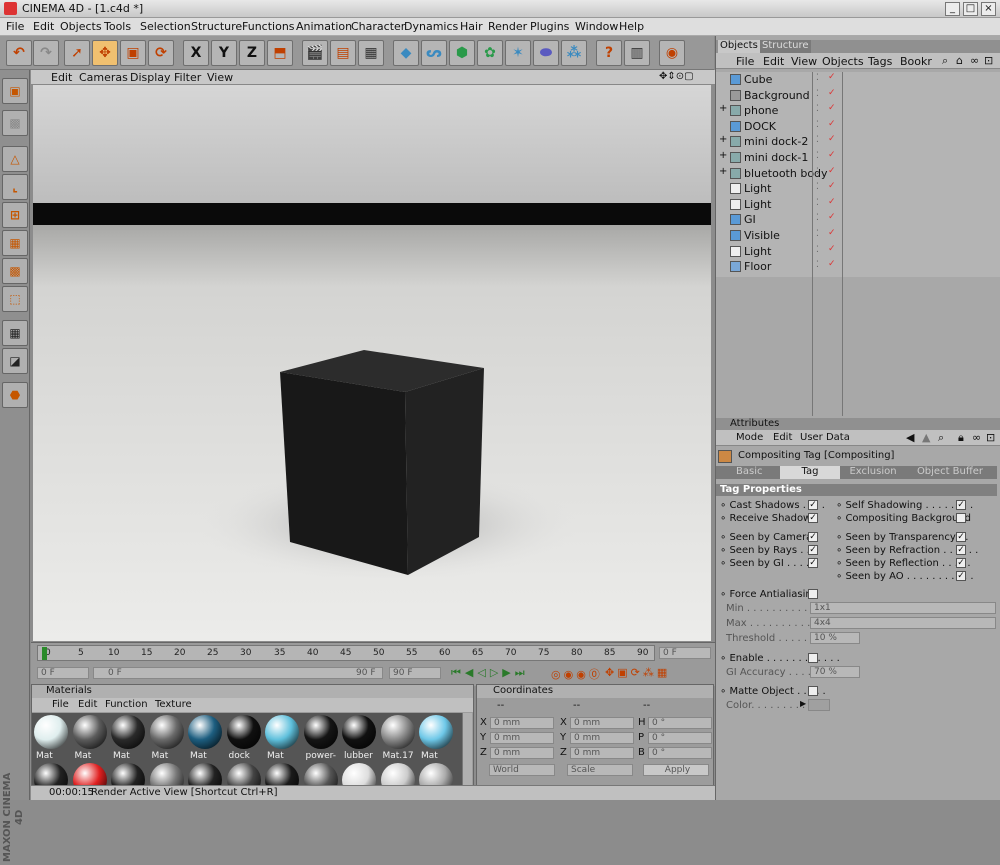 The image size is (1000, 865). What do you see at coordinates (858, 126) in the screenshot?
I see `object-row: DOCK ⁚ ✓` at bounding box center [858, 126].